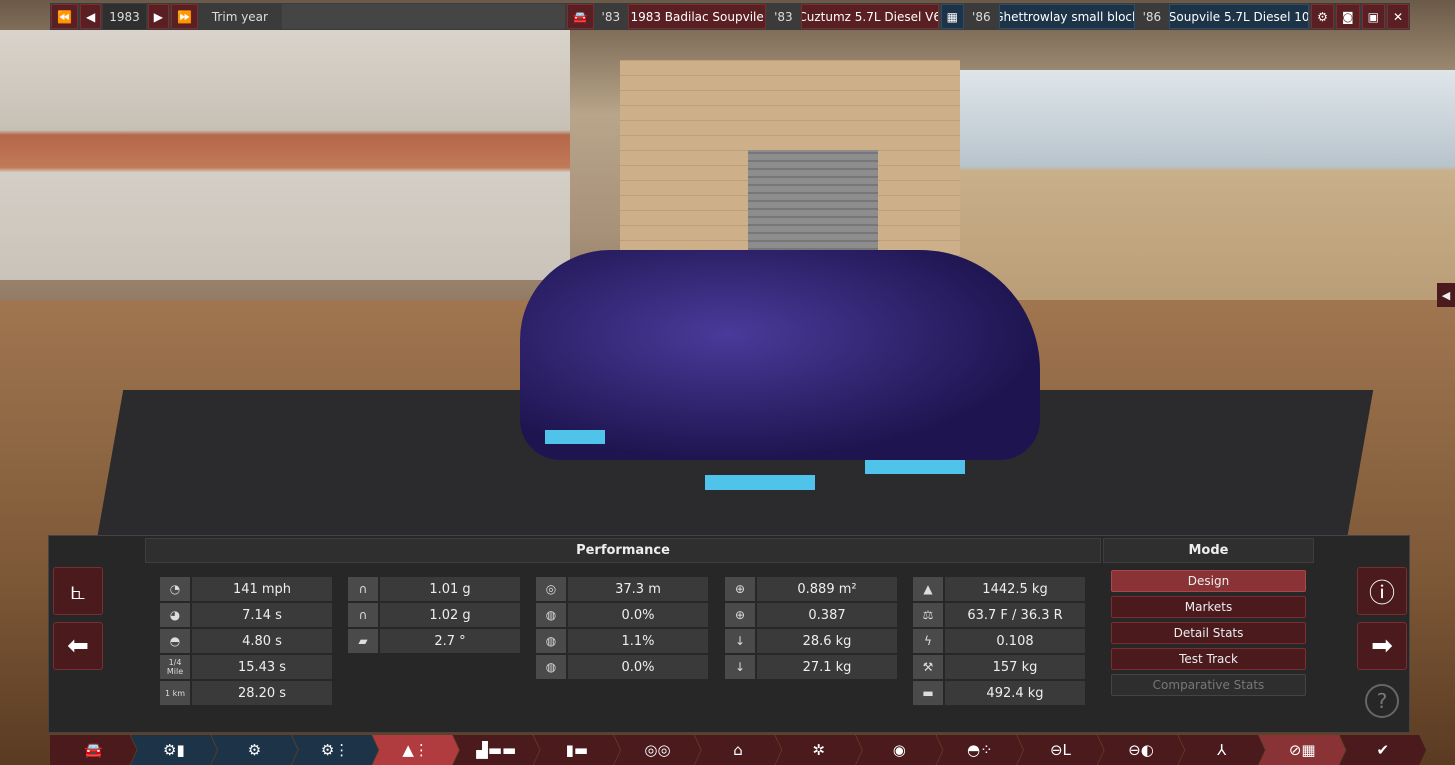 This screenshot has height=765, width=1455. I want to click on stat-row: 1 km 28.20 s, so click(246, 693).